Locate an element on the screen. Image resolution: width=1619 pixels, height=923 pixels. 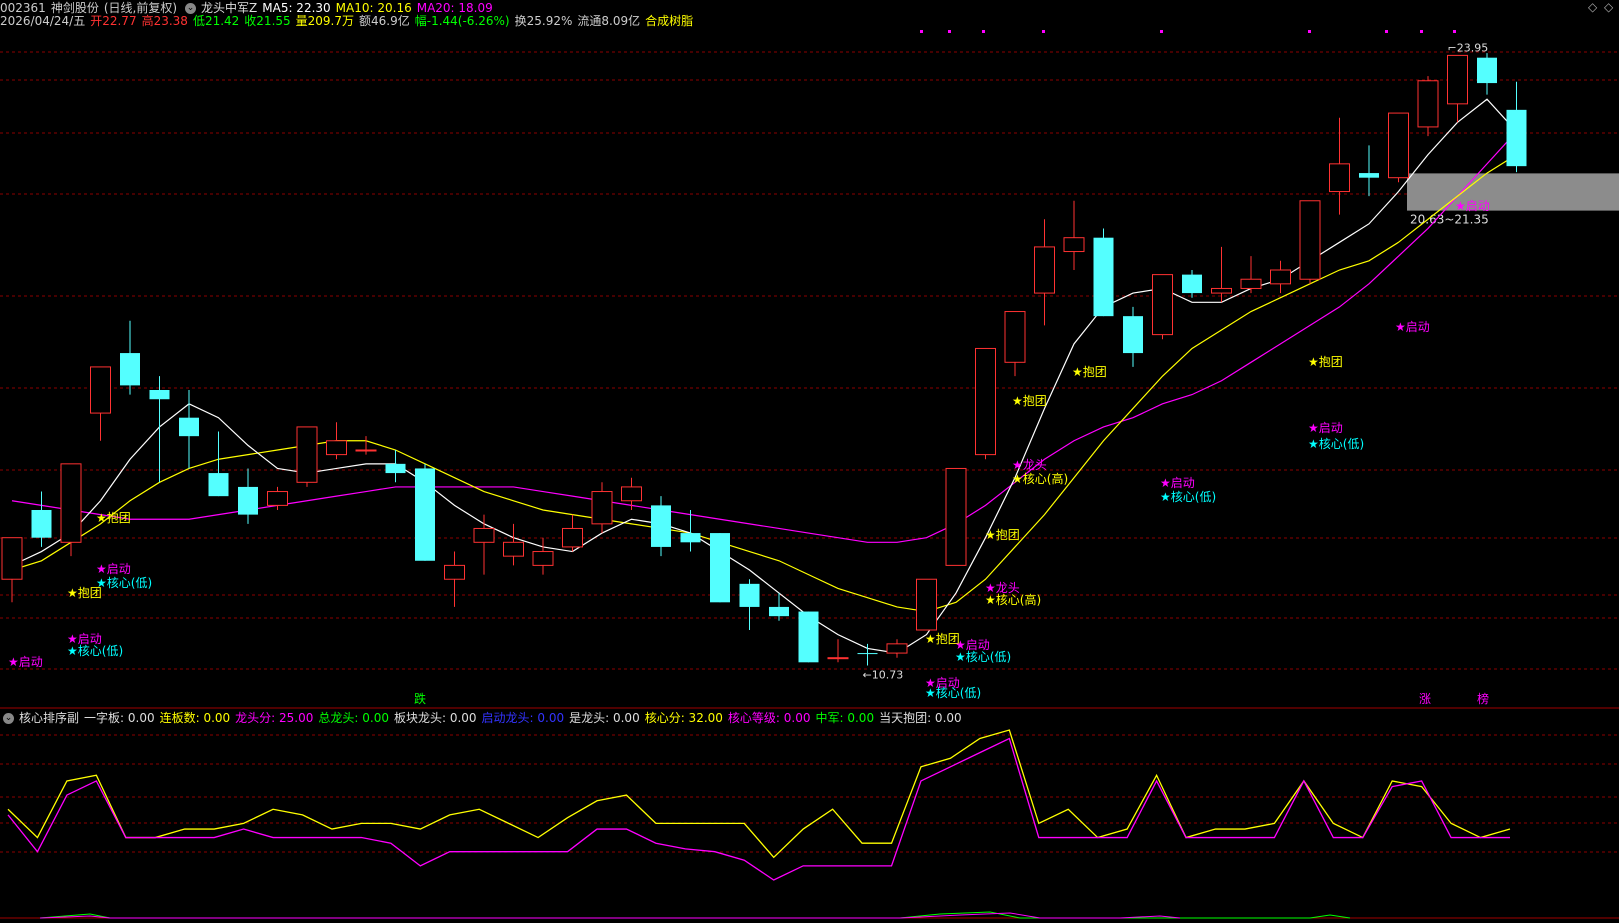
sub-total-longtou: 总龙头: 0.00 is located at coordinates (353, 718).